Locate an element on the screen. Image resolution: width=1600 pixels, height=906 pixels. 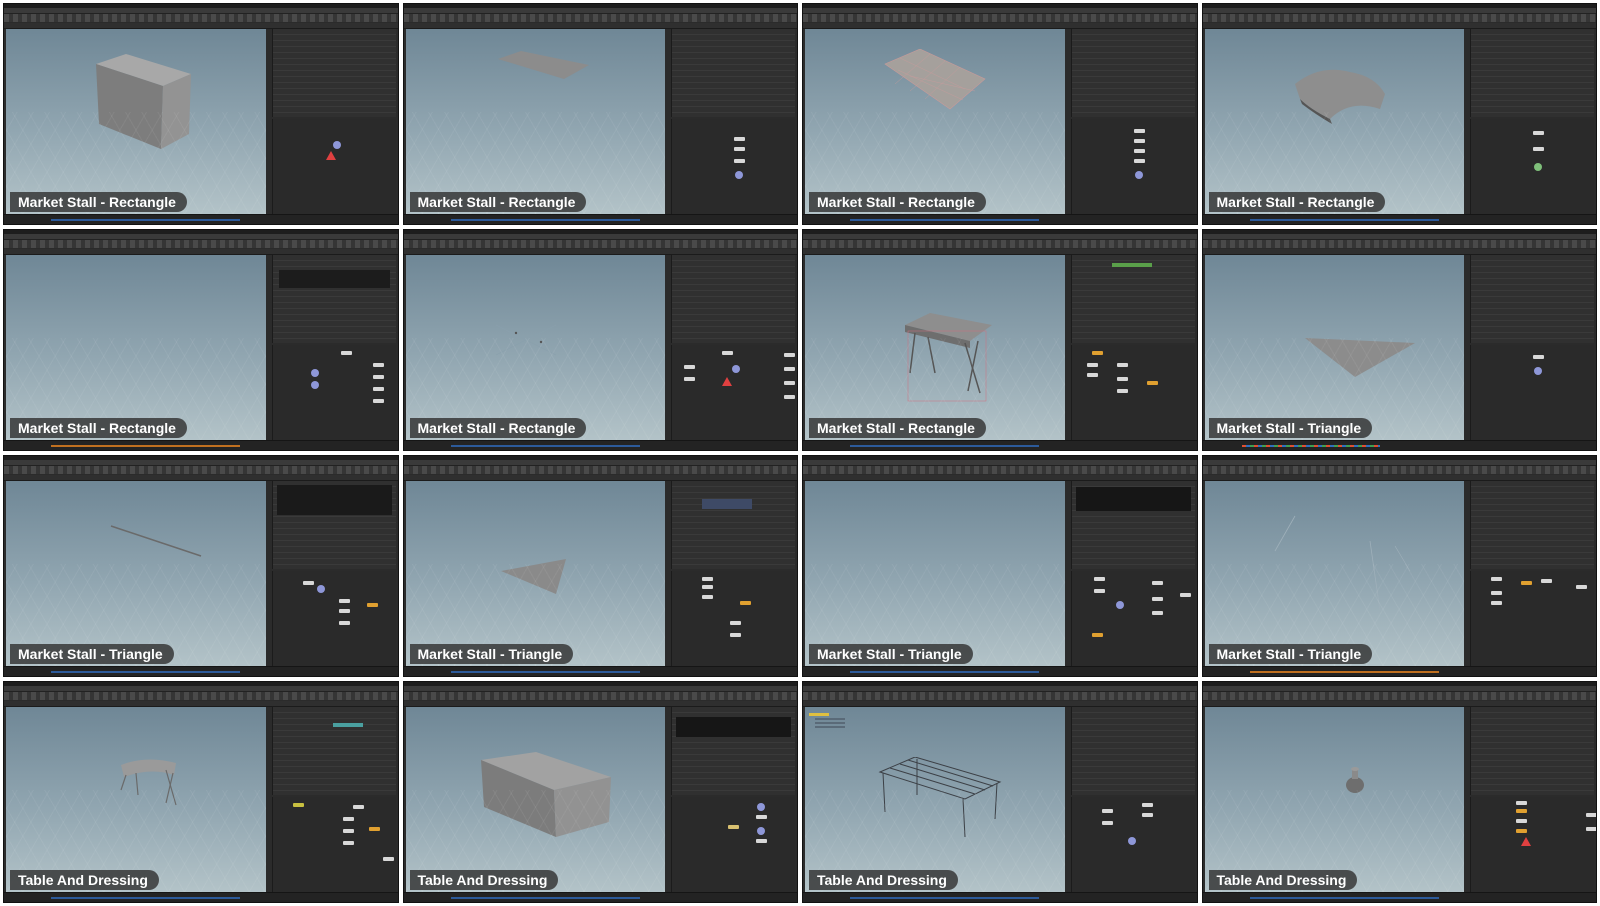
tile-12: Market Stall - Triangle is located at coordinates (1399, 566).